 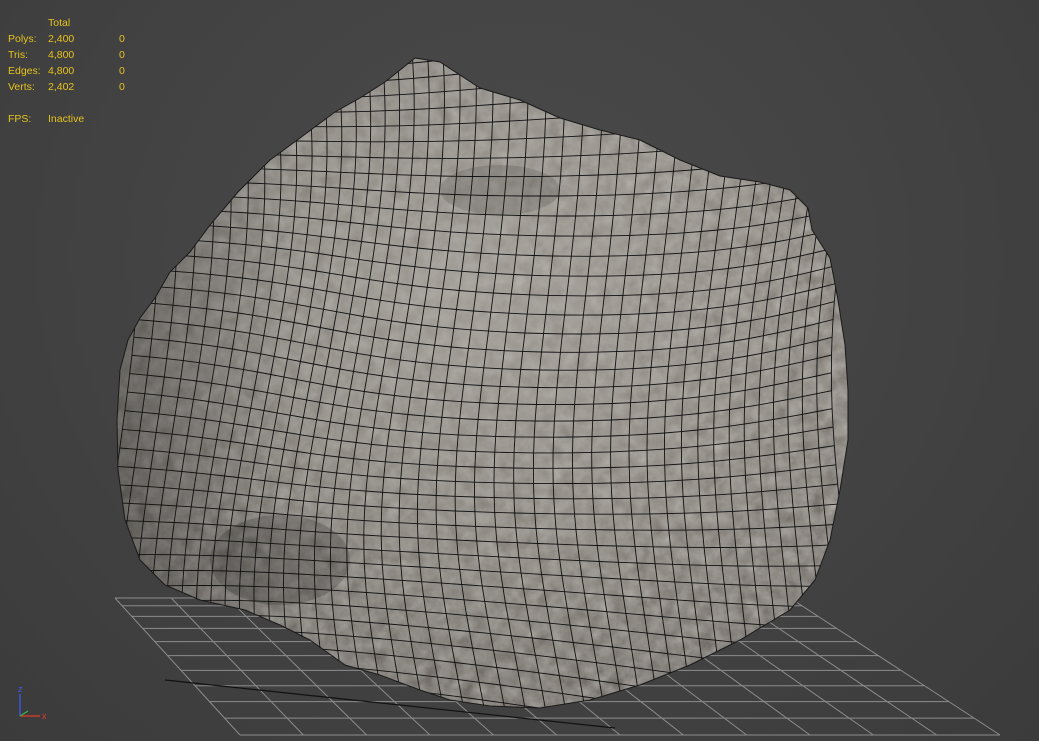 I want to click on stats-label: Verts:, so click(x=21, y=87).